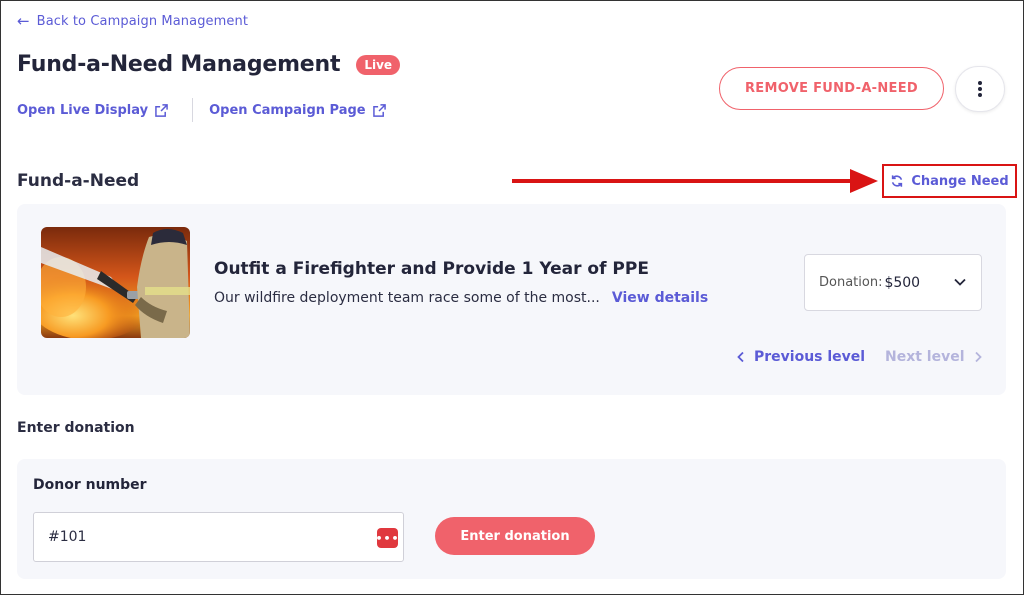  Describe the element at coordinates (78, 181) in the screenshot. I see `fund-a-need-heading: Fund-a-Need` at that location.